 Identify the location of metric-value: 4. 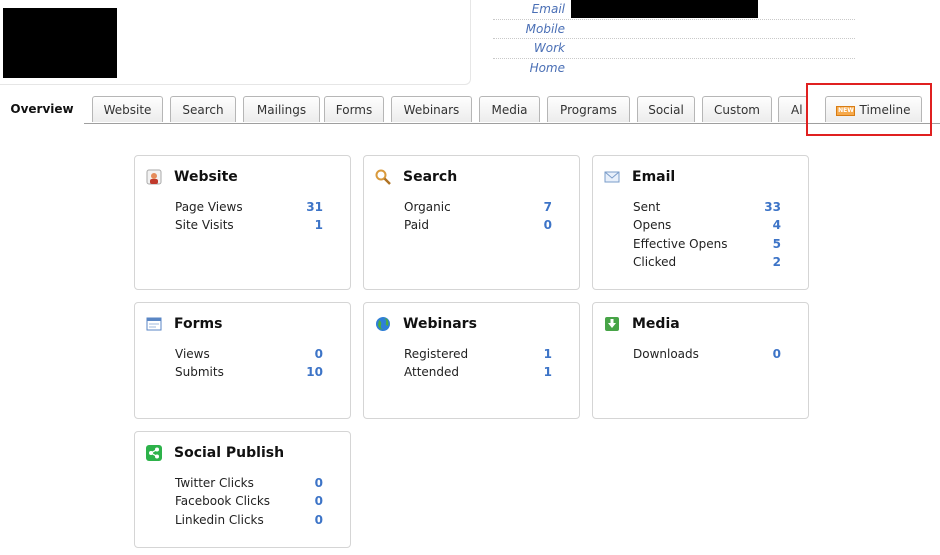
(777, 225).